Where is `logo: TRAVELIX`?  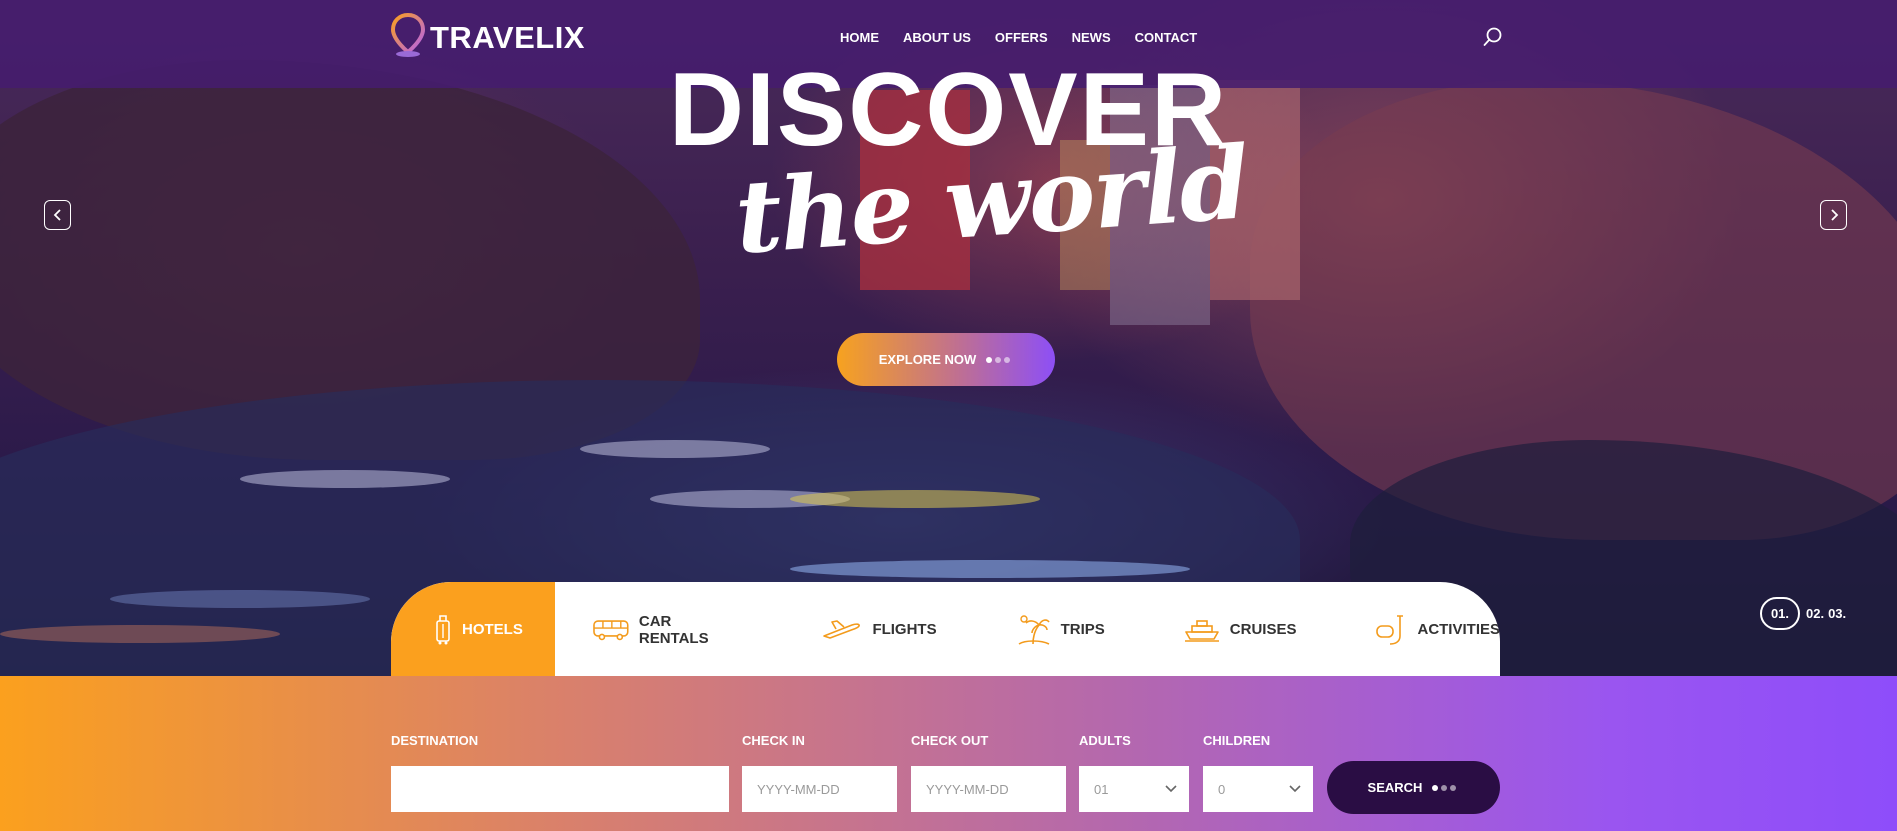
logo: TRAVELIX is located at coordinates (487, 35).